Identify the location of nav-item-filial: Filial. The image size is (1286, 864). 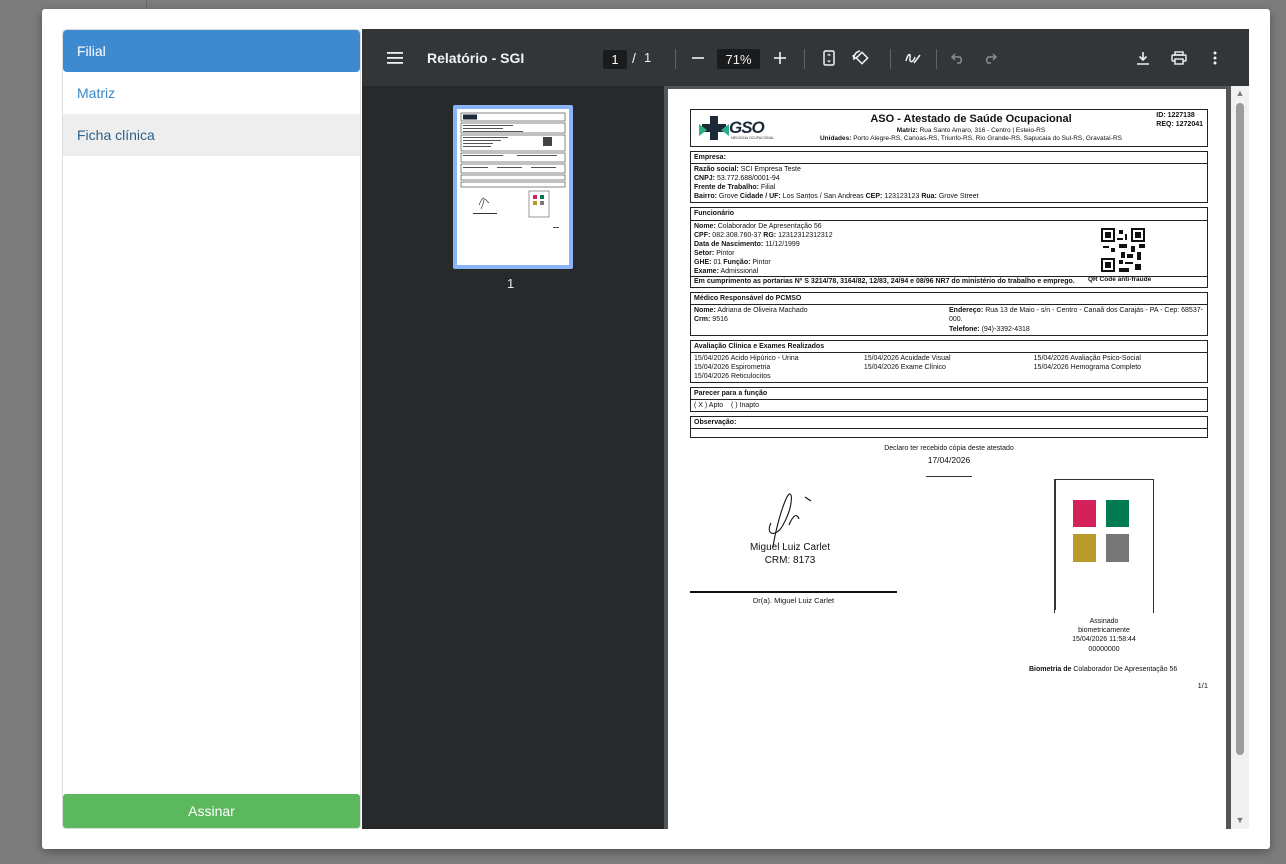
(211, 51).